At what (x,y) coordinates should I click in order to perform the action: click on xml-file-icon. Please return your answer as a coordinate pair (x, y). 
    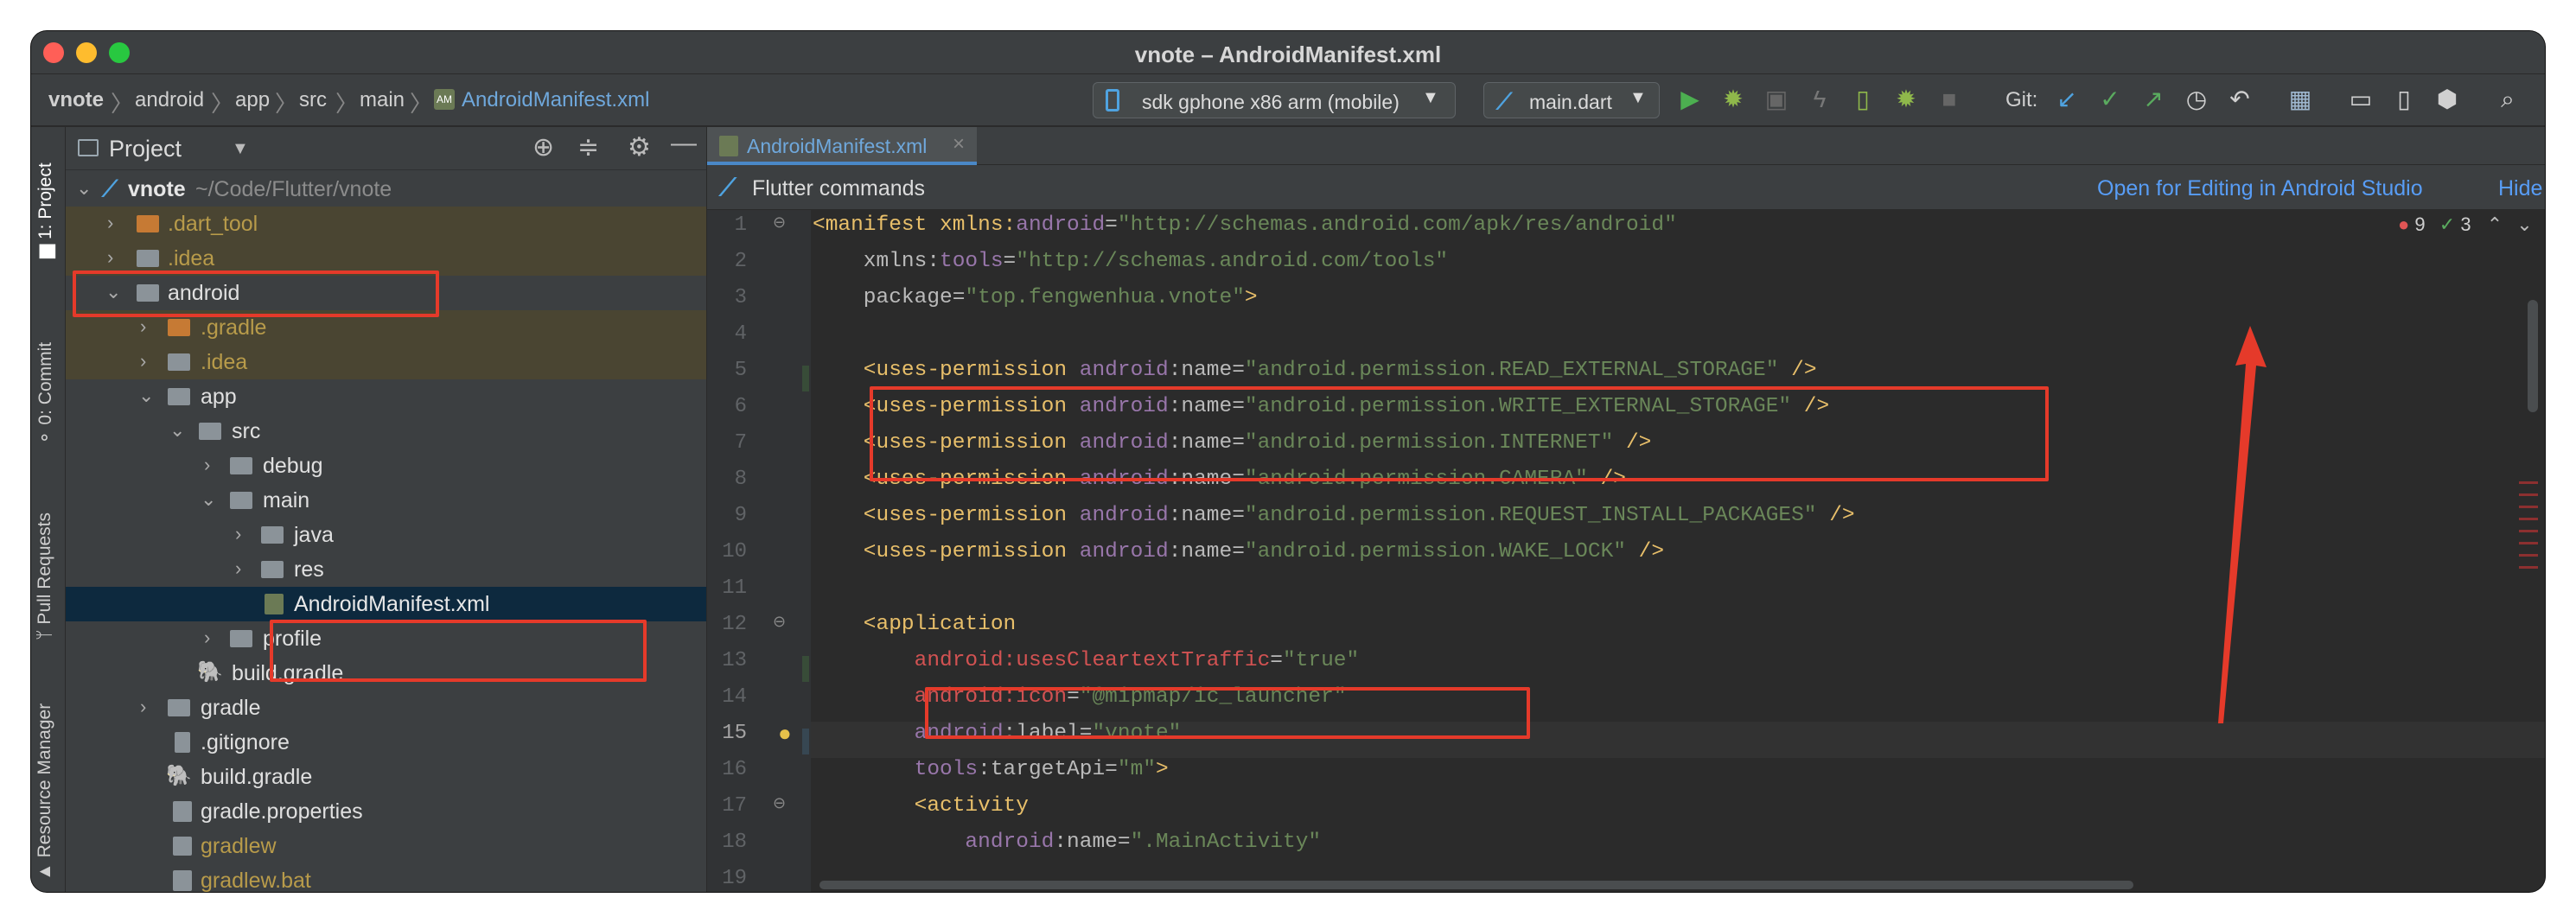
    Looking at the image, I should click on (728, 146).